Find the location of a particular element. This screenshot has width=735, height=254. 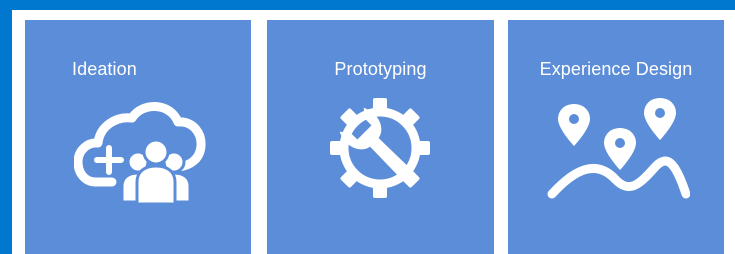

tile-experience-design-label: Experience Design is located at coordinates (616, 69).